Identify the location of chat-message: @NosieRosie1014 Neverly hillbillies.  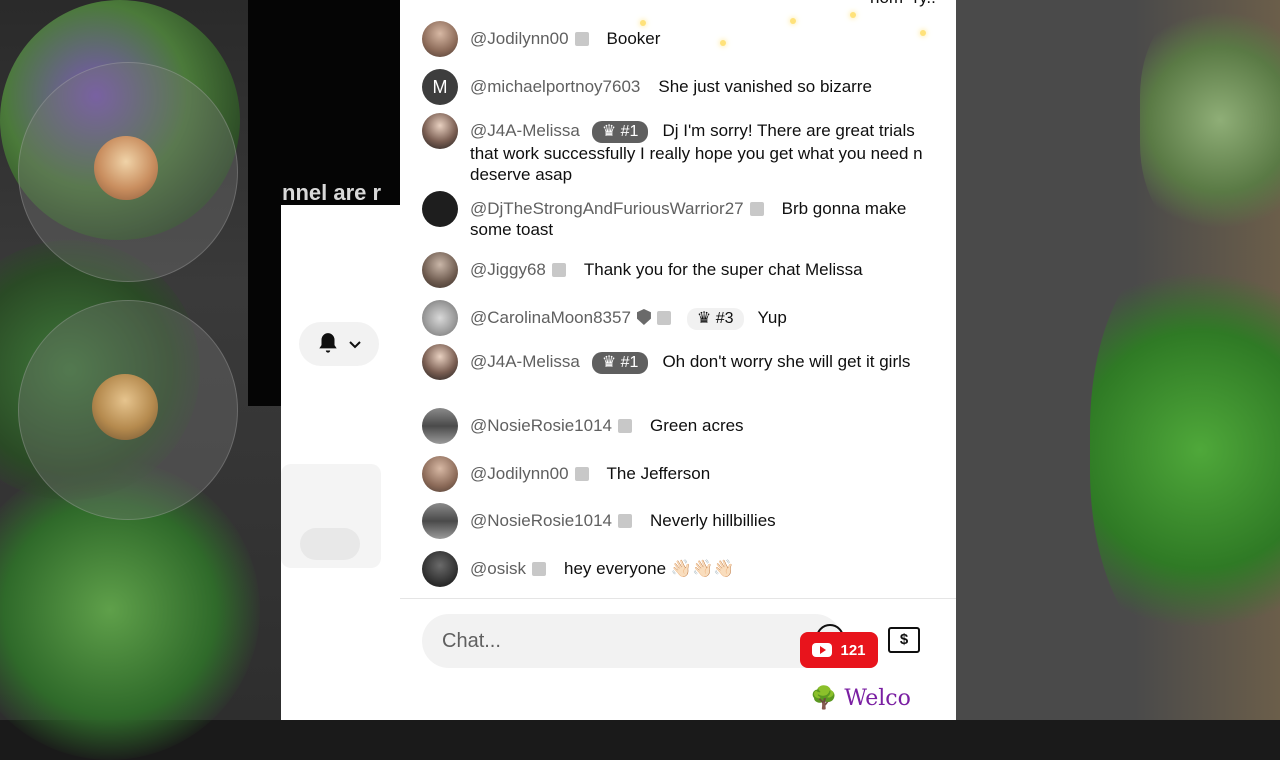
(679, 521).